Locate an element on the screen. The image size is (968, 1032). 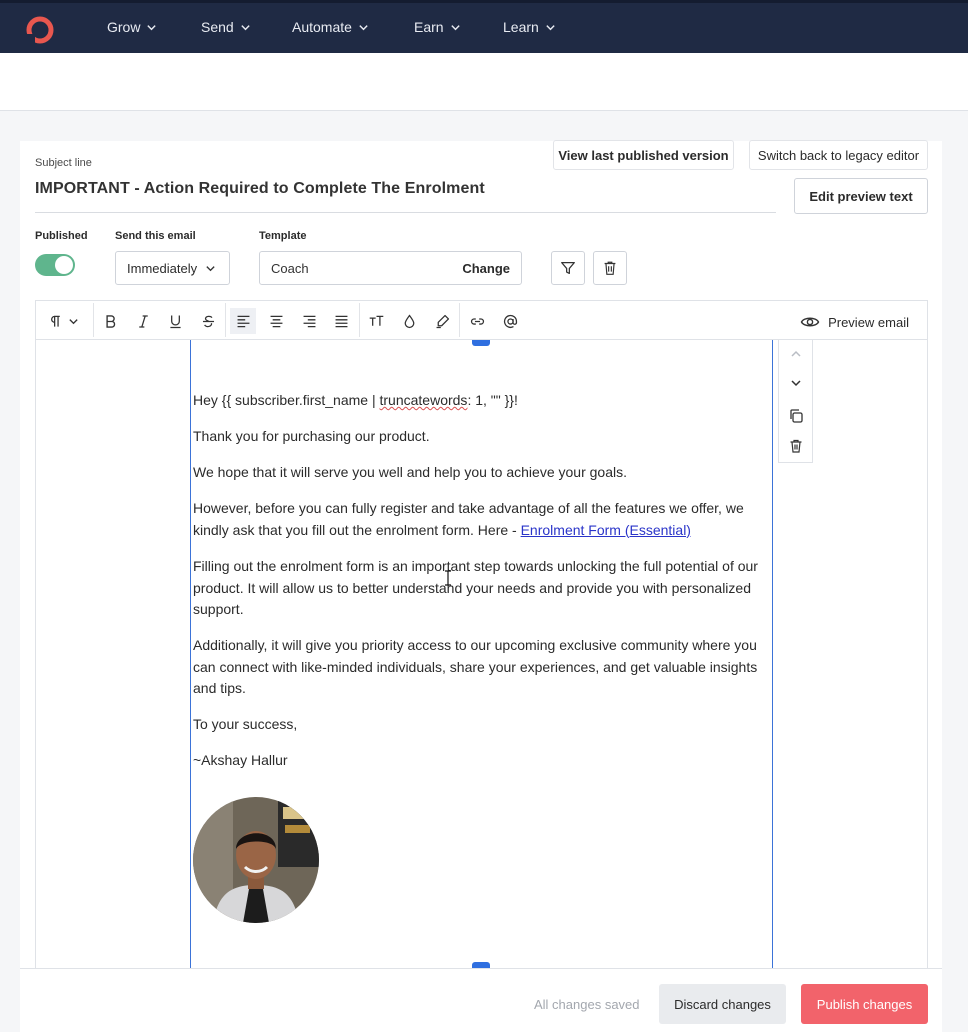
save-status: All changes saved is located at coordinates (587, 1004).